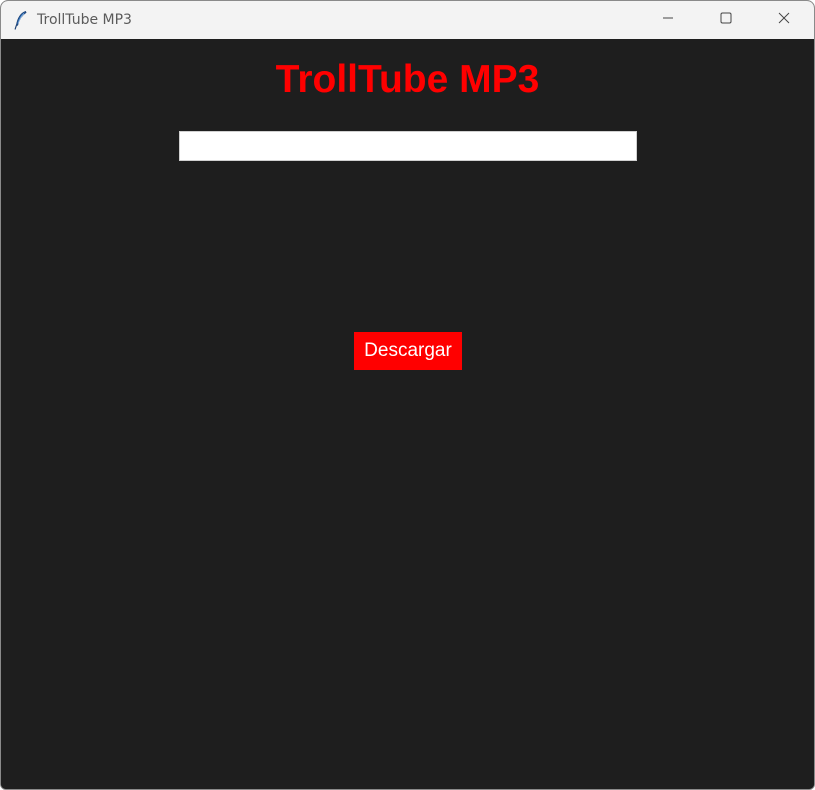 The height and width of the screenshot is (790, 815). I want to click on app-heading: TrollTube MP3, so click(407, 79).